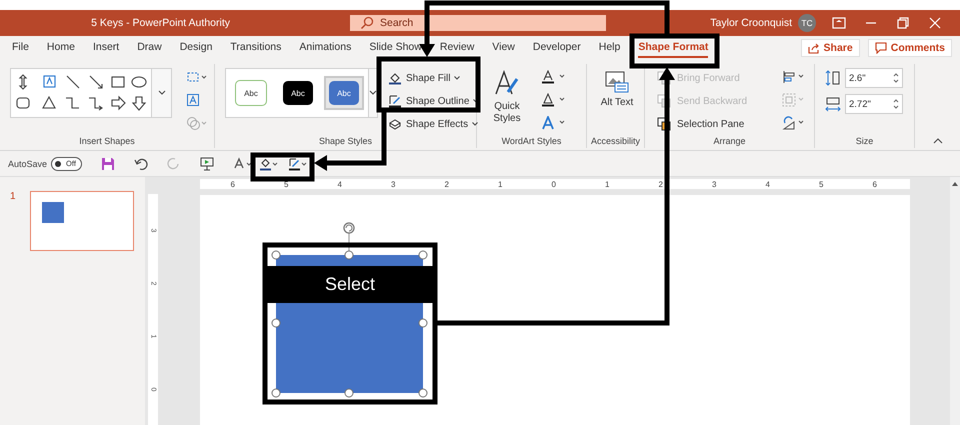 The width and height of the screenshot is (960, 425). I want to click on group-label: Size, so click(864, 142).